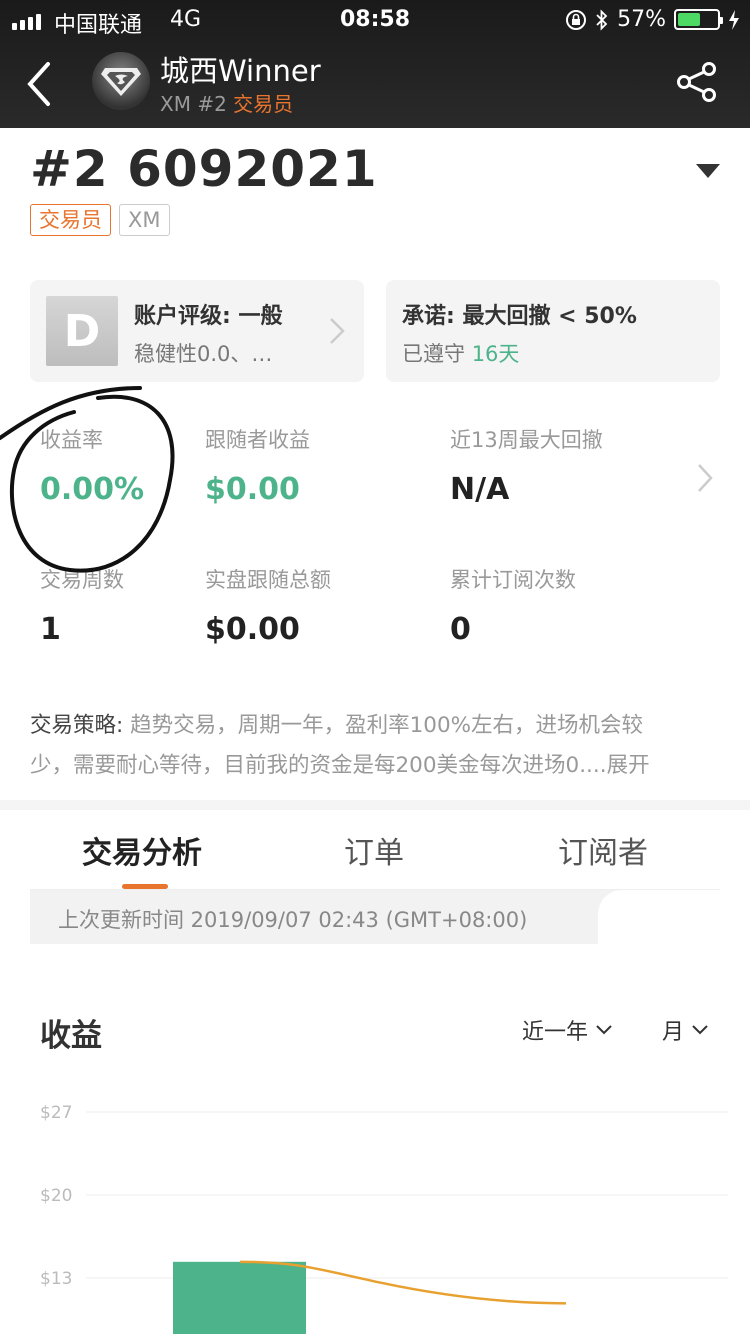 This screenshot has width=750, height=1334. What do you see at coordinates (480, 489) in the screenshot?
I see `stat-value-max-drawdown: N/A` at bounding box center [480, 489].